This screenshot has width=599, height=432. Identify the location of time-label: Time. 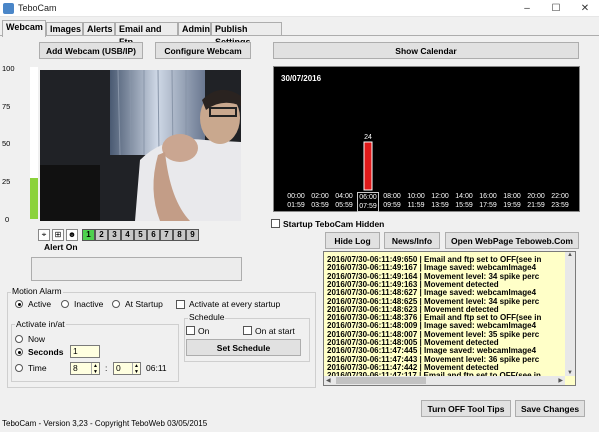
(37, 368).